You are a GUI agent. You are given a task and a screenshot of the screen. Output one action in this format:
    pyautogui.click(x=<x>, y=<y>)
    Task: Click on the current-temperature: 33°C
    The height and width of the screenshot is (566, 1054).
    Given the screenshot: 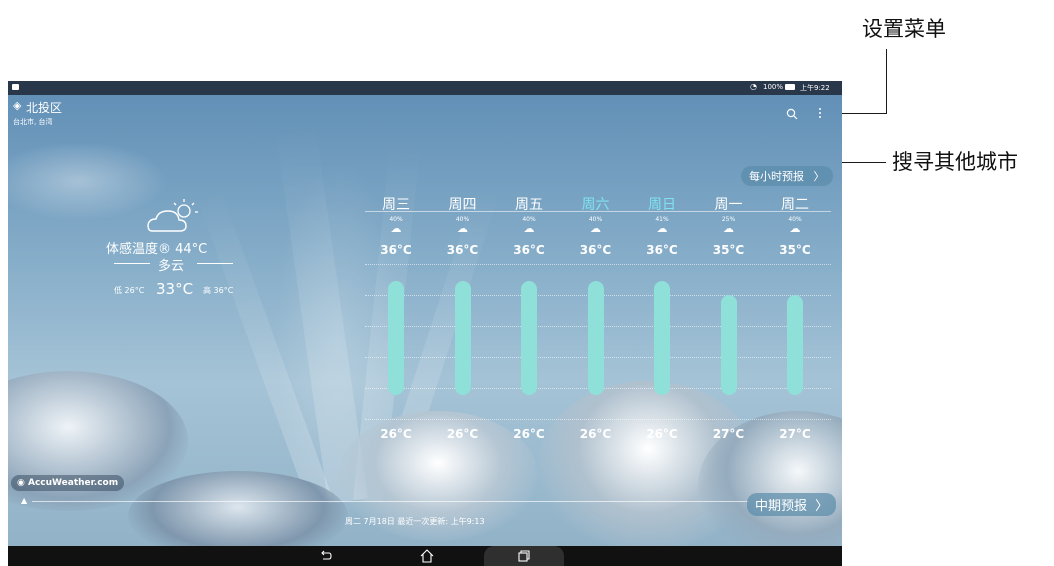 What is the action you would take?
    pyautogui.click(x=175, y=289)
    